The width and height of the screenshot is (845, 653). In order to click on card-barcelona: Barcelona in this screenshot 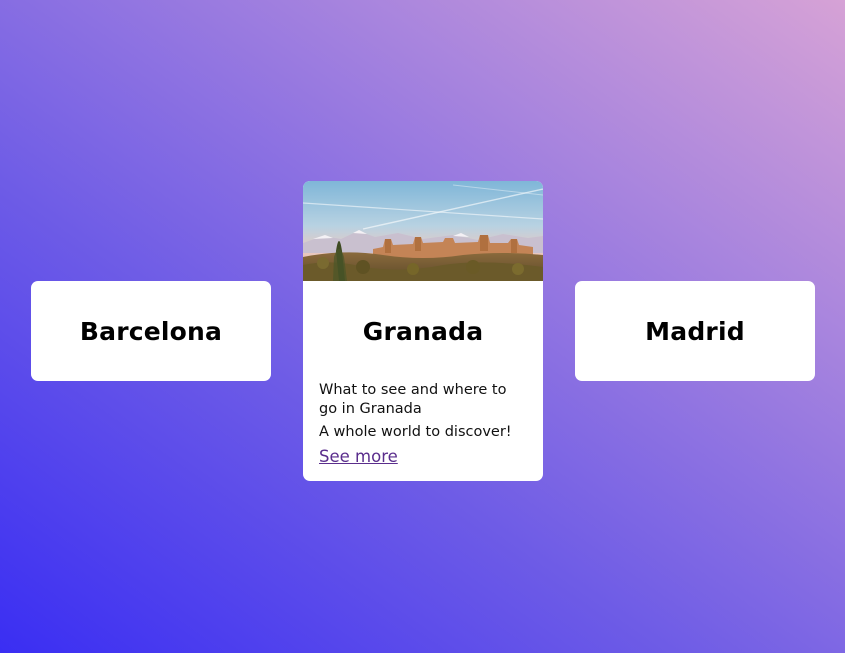, I will do `click(151, 331)`.